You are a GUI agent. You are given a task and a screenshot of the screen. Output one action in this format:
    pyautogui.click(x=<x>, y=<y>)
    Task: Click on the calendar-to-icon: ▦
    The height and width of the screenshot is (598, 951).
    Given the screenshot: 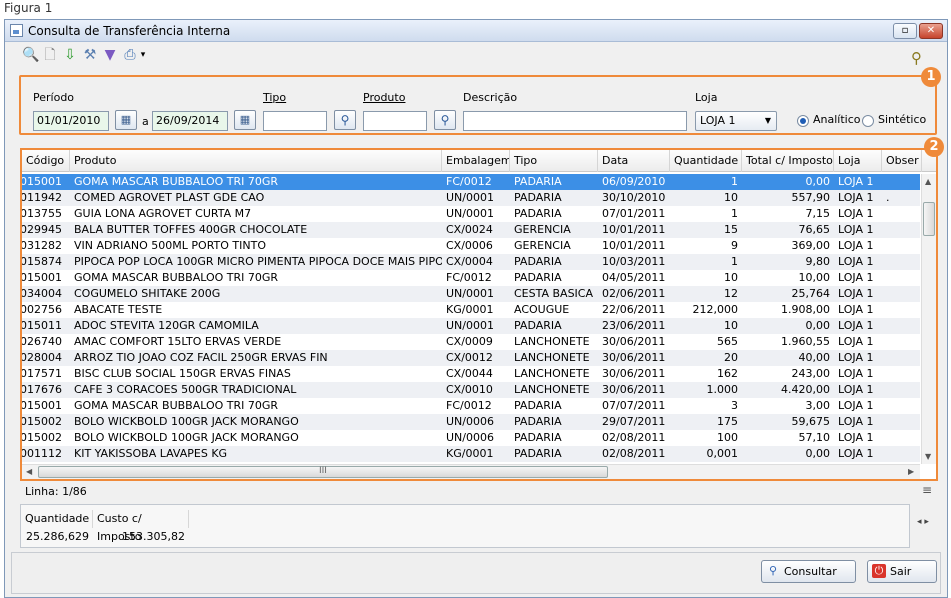 What is the action you would take?
    pyautogui.click(x=245, y=120)
    